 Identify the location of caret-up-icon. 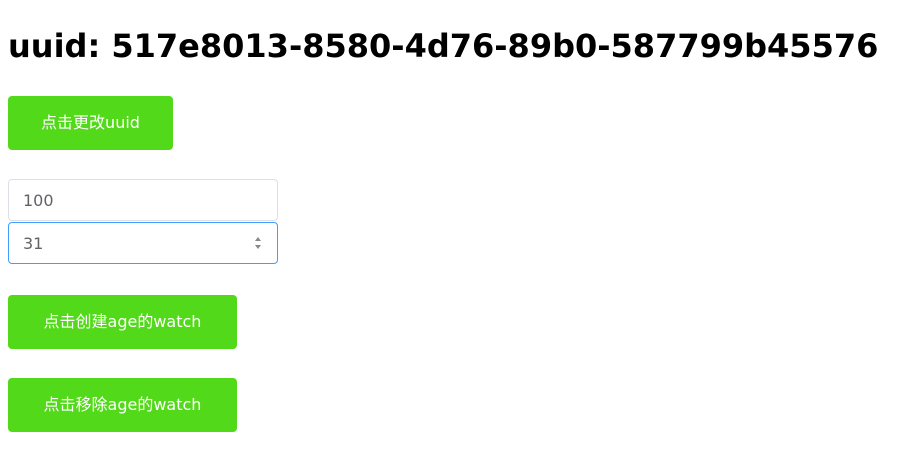
(258, 239).